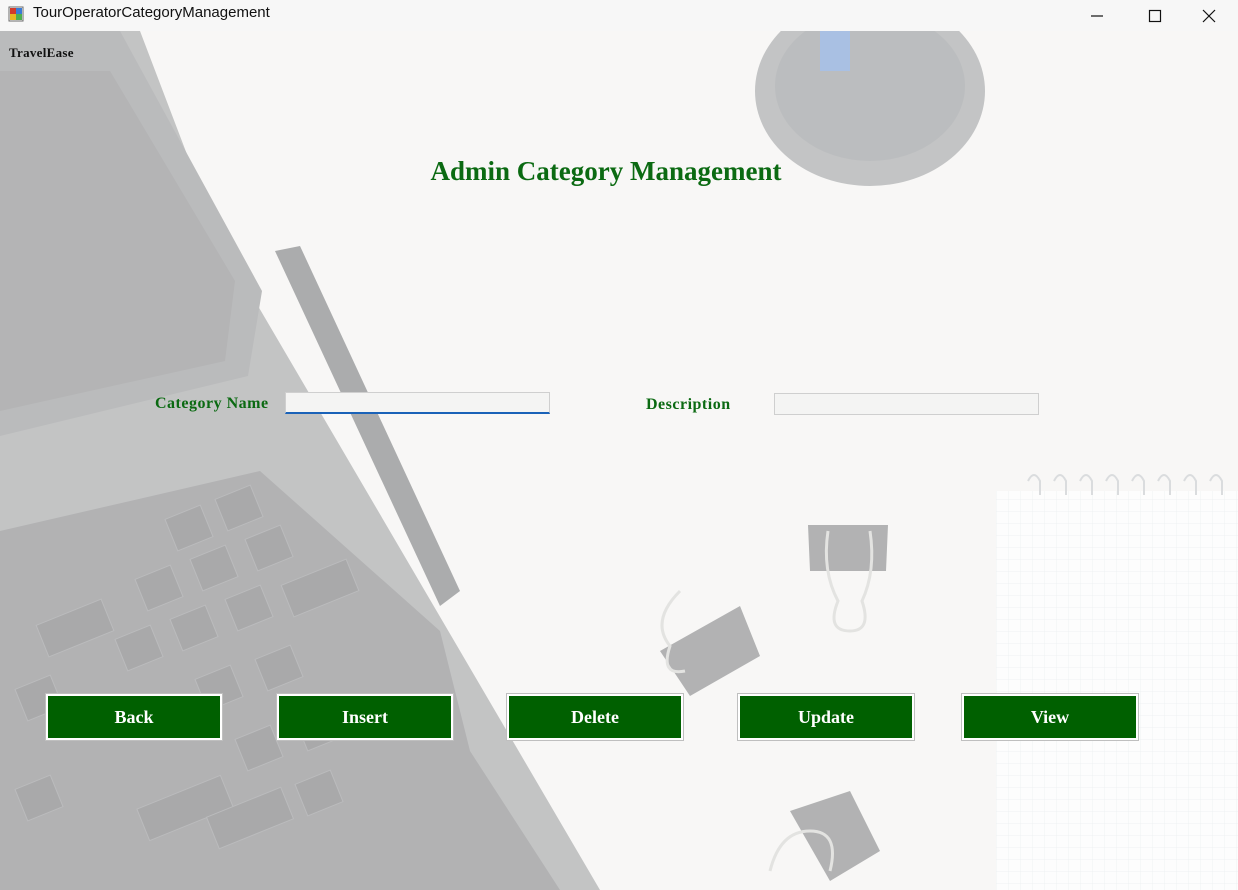 Image resolution: width=1238 pixels, height=890 pixels. What do you see at coordinates (365, 717) in the screenshot?
I see `insert-button: Insert` at bounding box center [365, 717].